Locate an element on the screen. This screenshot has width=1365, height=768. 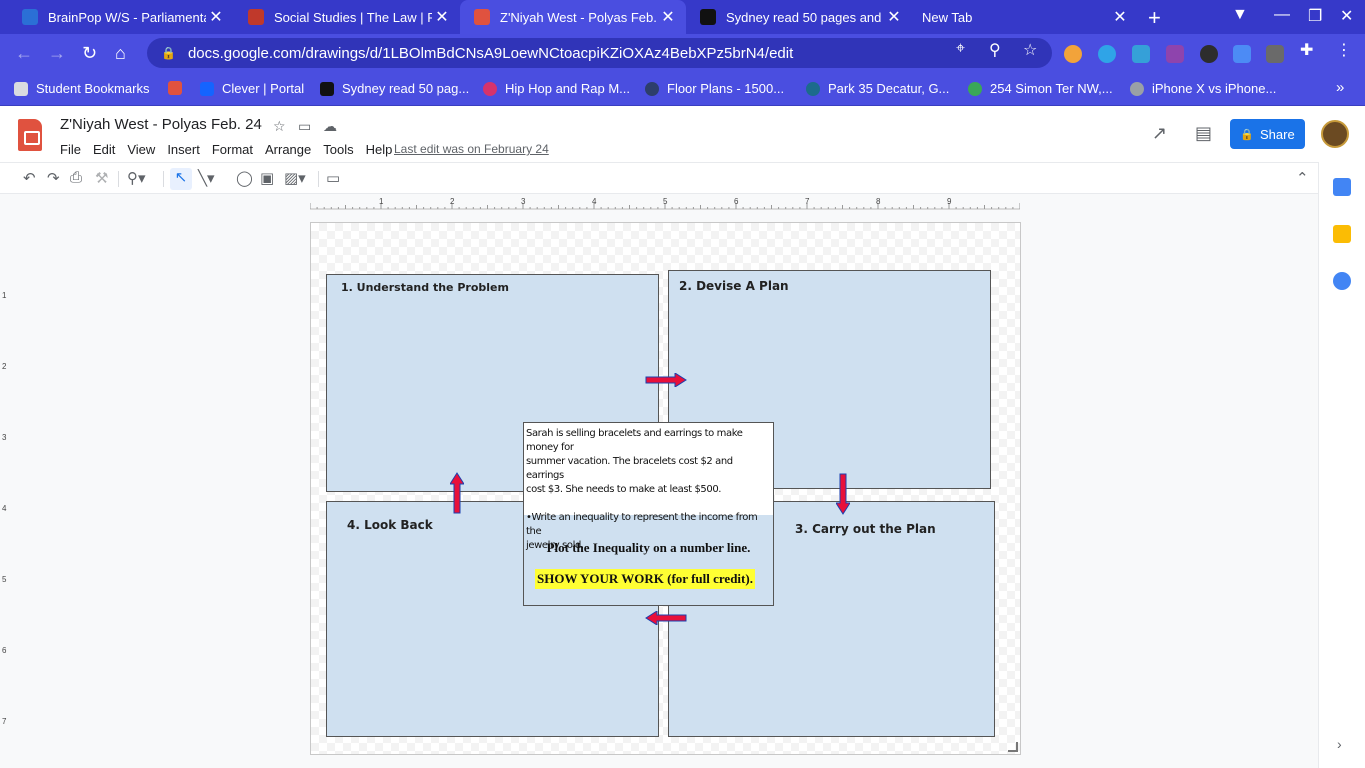
close-window-icon: ✕ is located at coordinates (1346, 16).